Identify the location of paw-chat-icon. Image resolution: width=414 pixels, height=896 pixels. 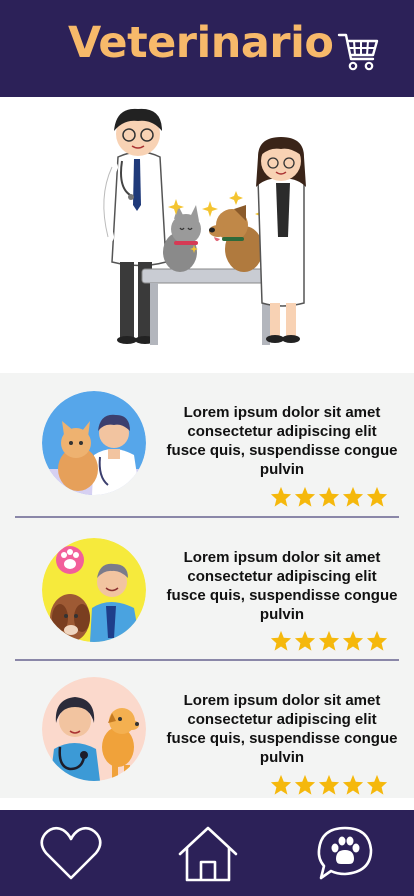
(345, 853).